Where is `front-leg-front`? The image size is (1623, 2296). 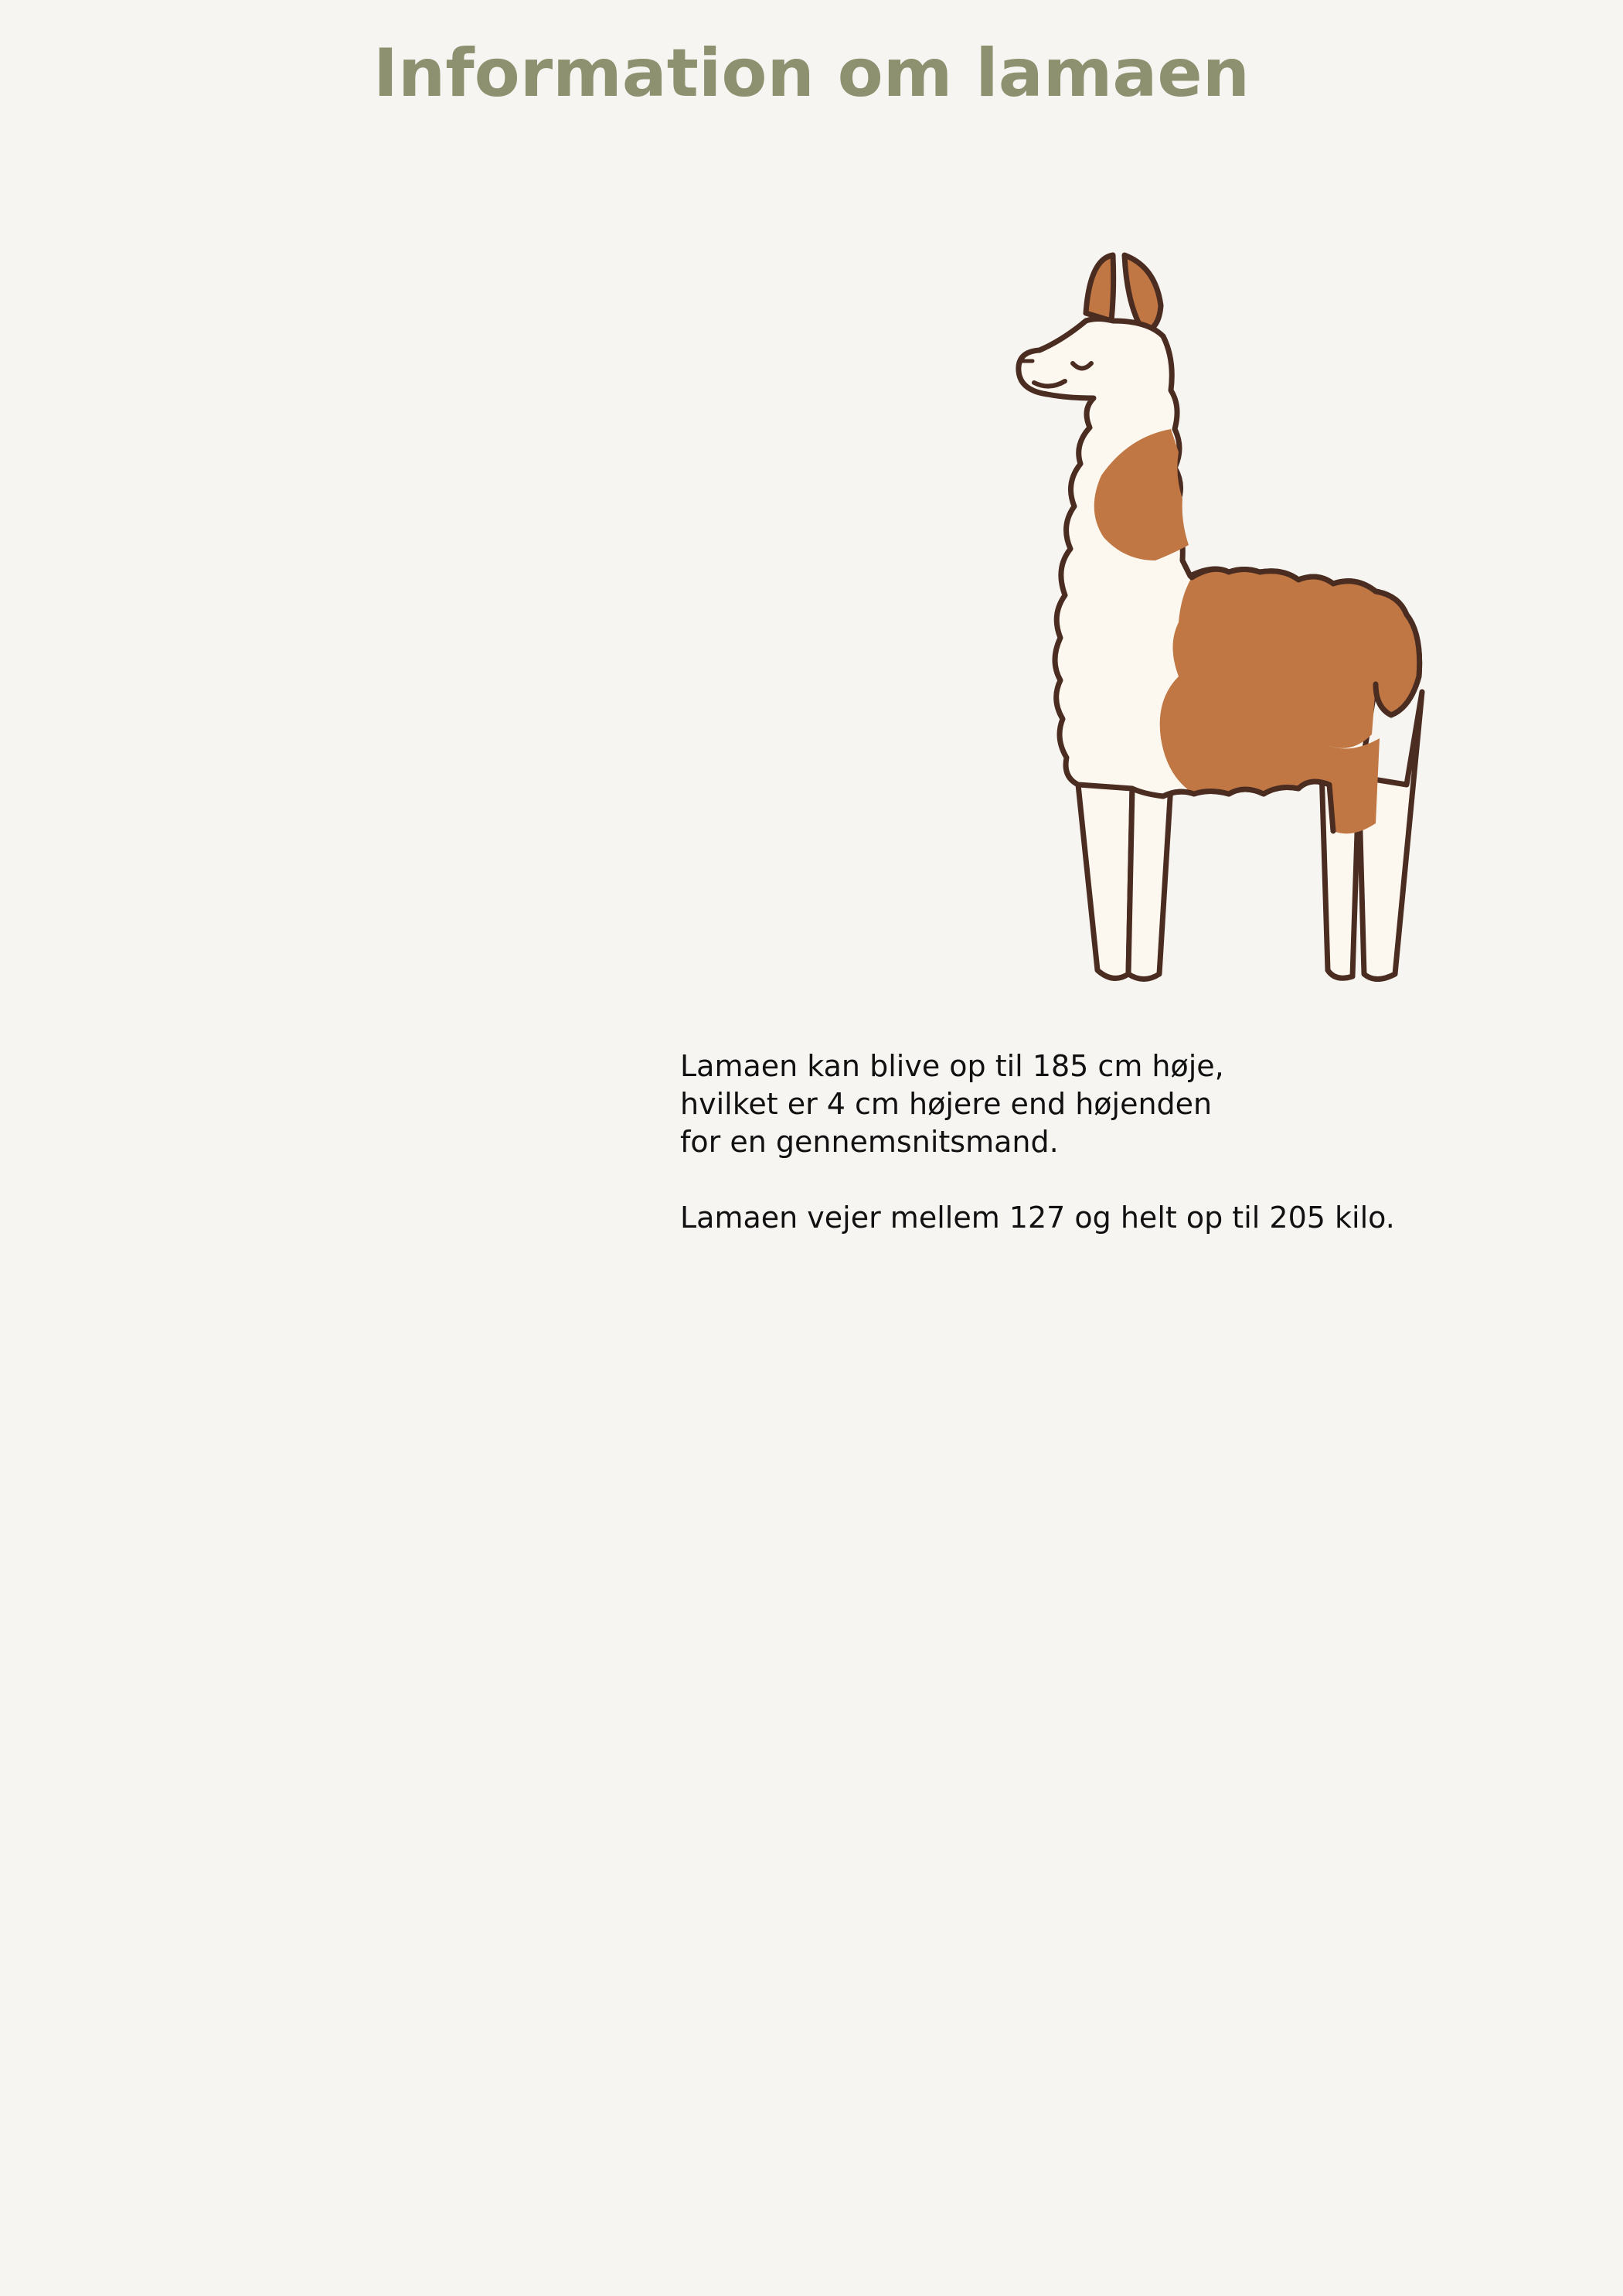 front-leg-front is located at coordinates (1149, 882).